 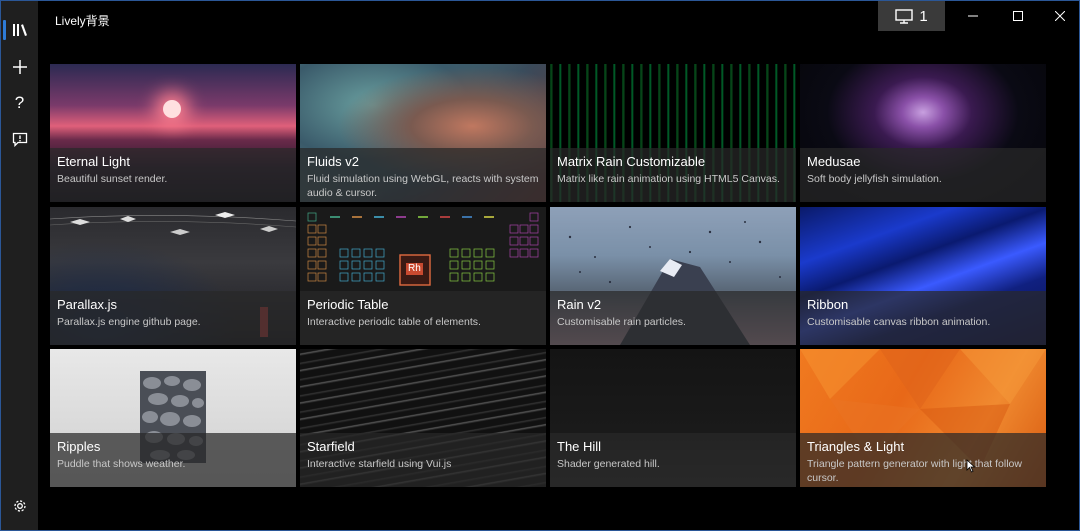 I want to click on wallpaper-tile-eternal-light: Eternal Light Beautiful sunset render., so click(x=173, y=133).